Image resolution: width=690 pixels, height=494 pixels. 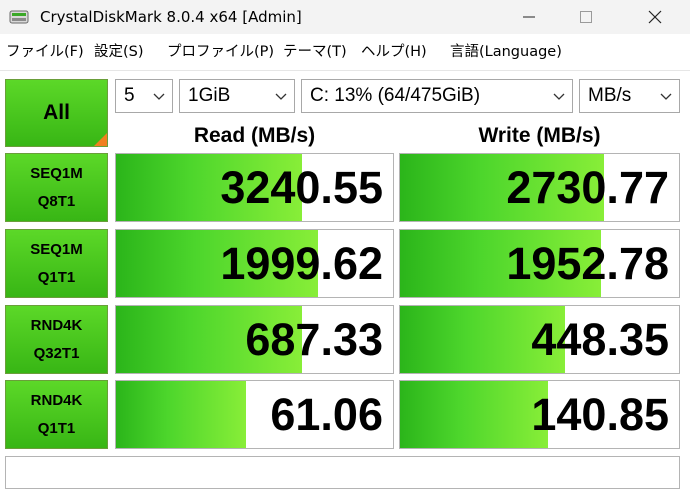 What do you see at coordinates (587, 187) in the screenshot?
I see `write-result-value: 2730.77` at bounding box center [587, 187].